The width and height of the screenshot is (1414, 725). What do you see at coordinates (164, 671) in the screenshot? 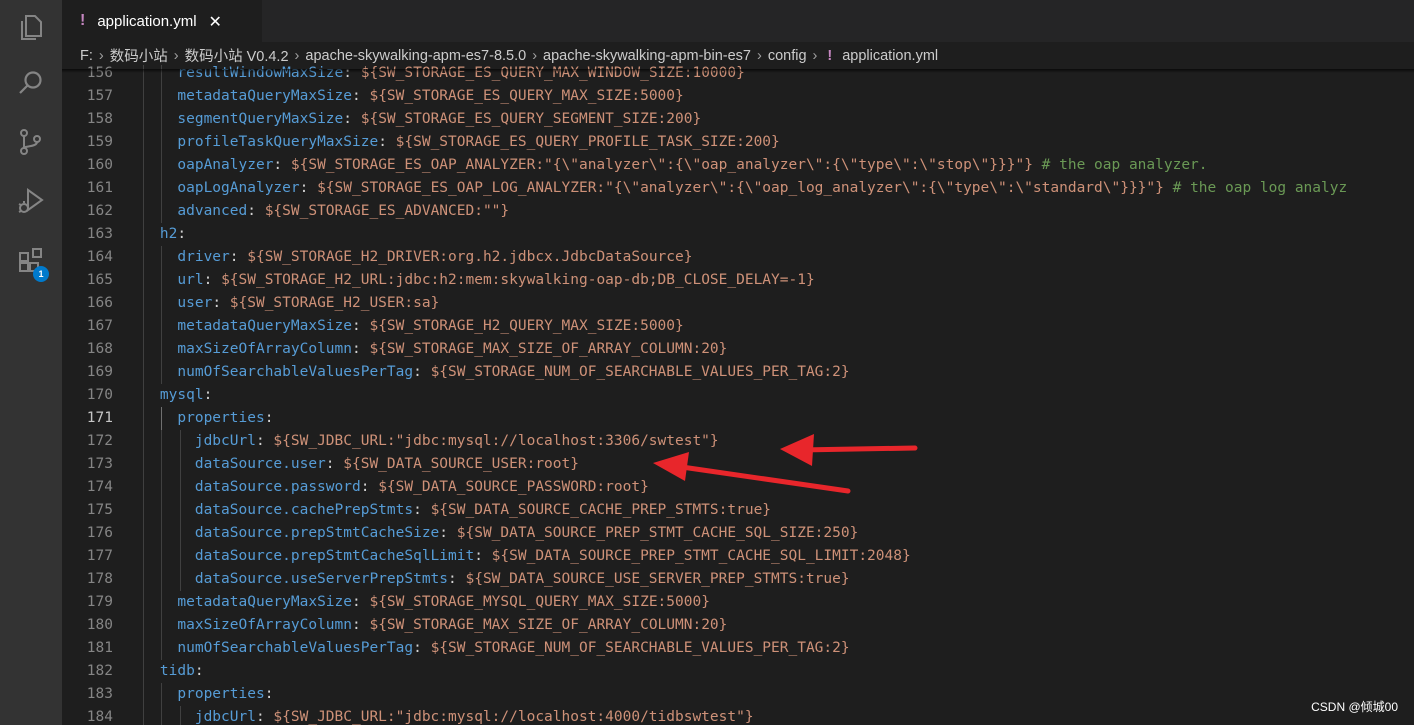
I see `code-text: tidb:` at bounding box center [164, 671].